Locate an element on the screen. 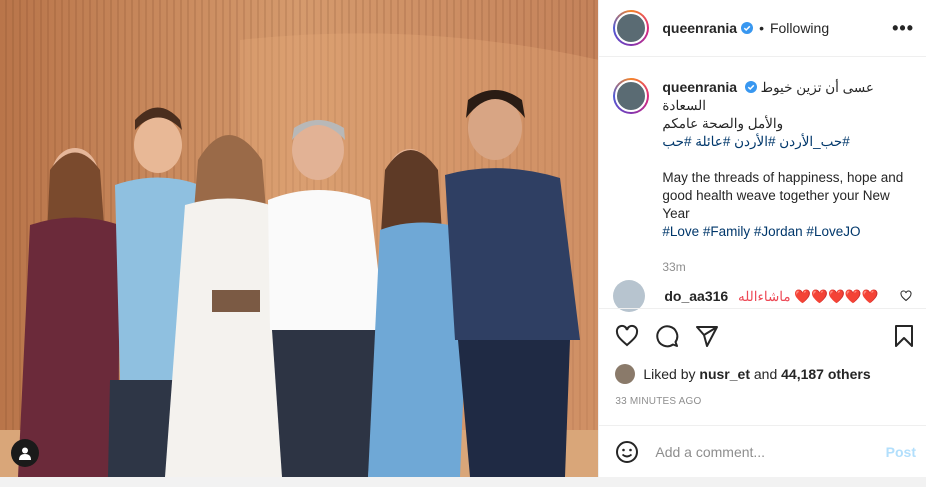 The height and width of the screenshot is (487, 926). likes-middle: and is located at coordinates (765, 374).